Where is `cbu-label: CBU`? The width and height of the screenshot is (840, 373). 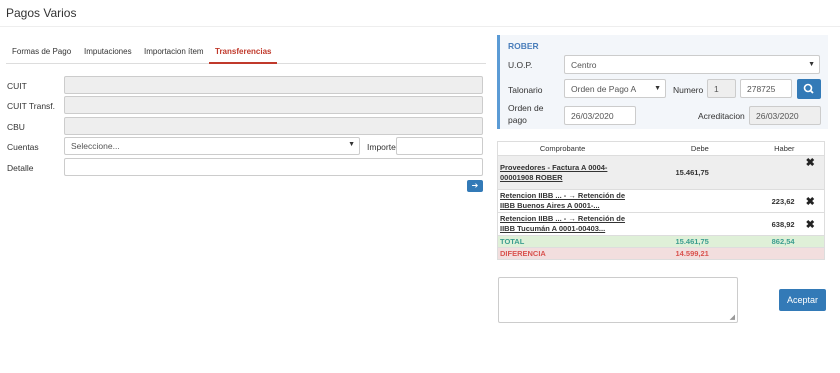 cbu-label: CBU is located at coordinates (16, 127).